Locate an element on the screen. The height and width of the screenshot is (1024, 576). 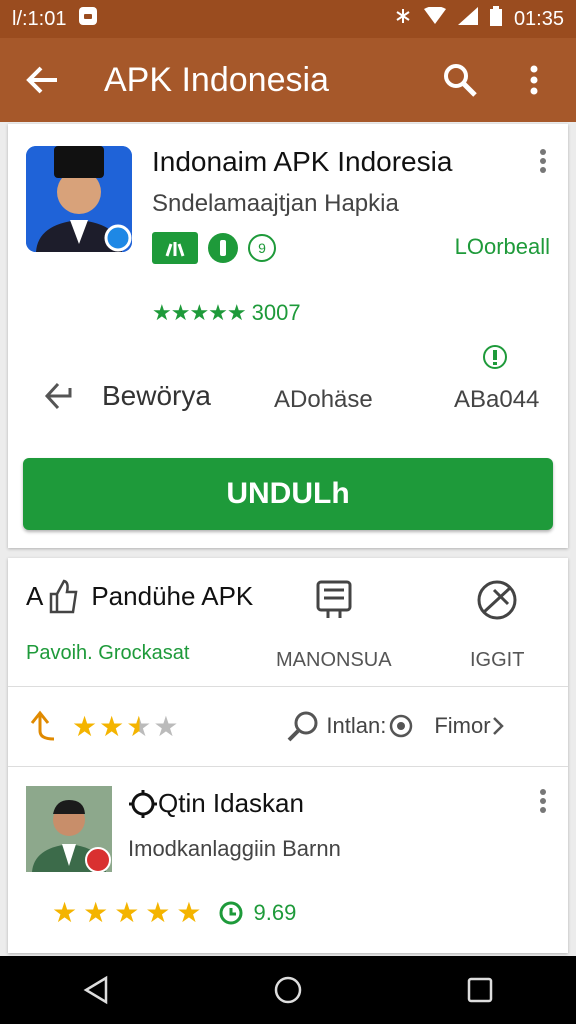
circle-home-icon is located at coordinates (288, 990).